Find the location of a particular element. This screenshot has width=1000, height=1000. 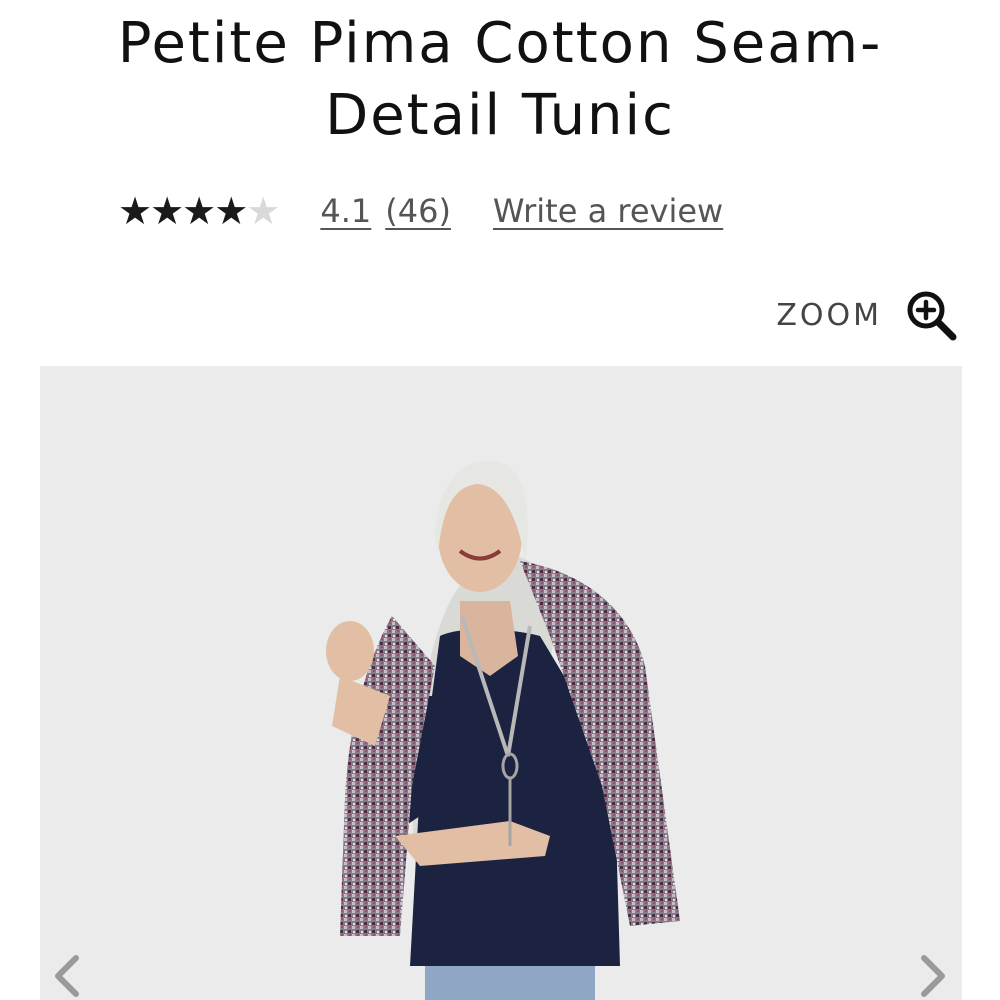

chevron-right-icon is located at coordinates (932, 976).